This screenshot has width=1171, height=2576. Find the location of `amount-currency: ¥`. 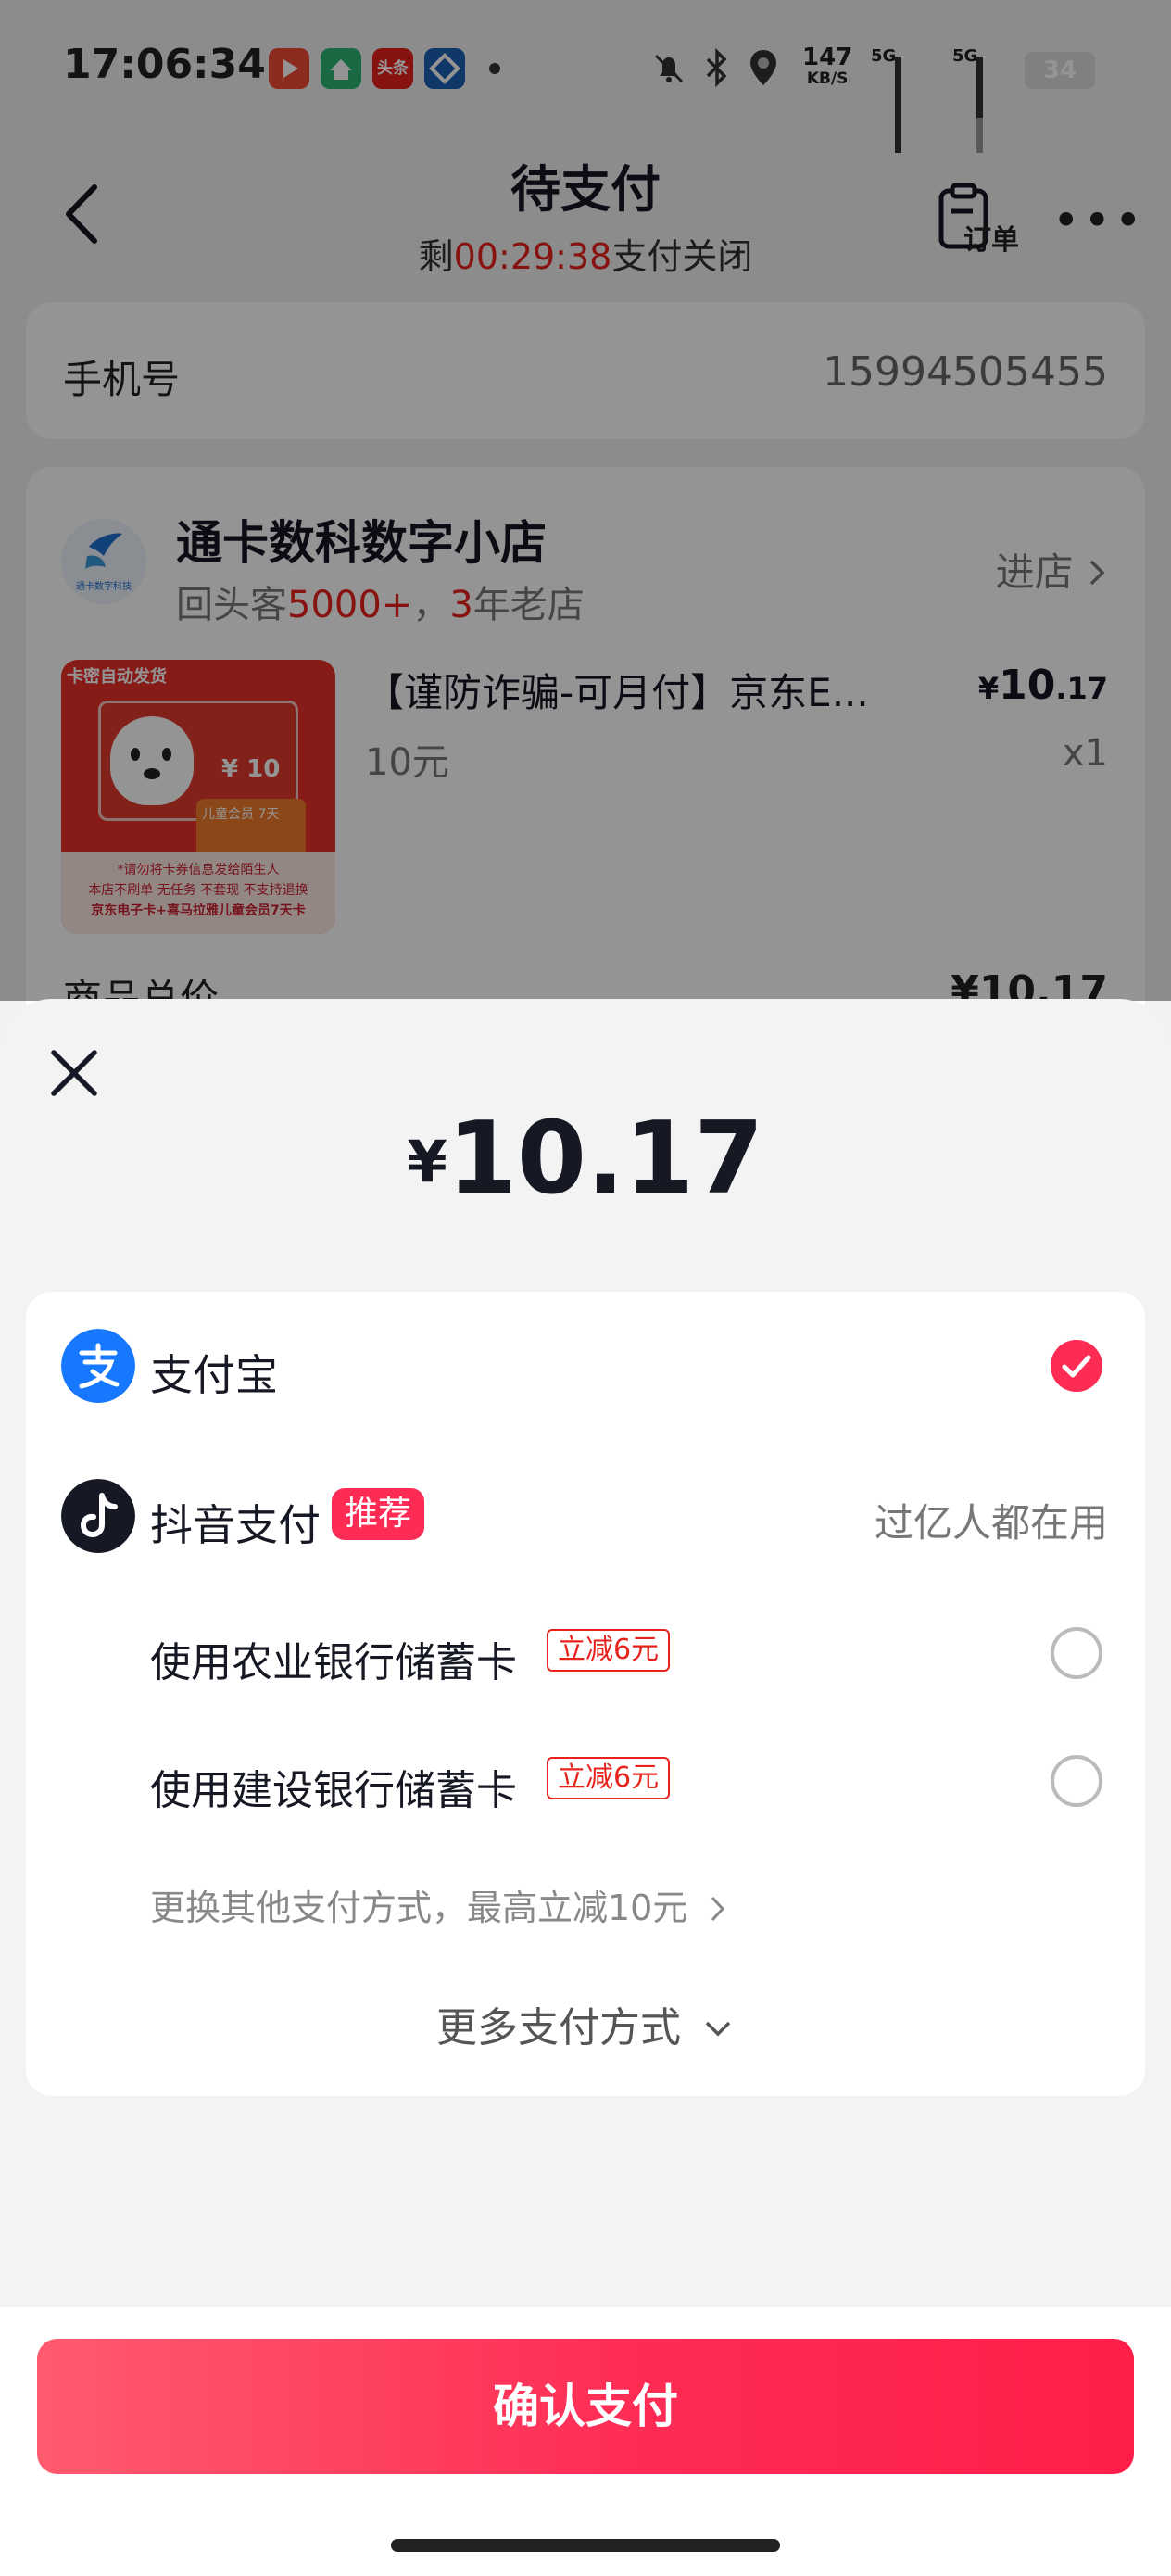

amount-currency: ¥ is located at coordinates (427, 1161).